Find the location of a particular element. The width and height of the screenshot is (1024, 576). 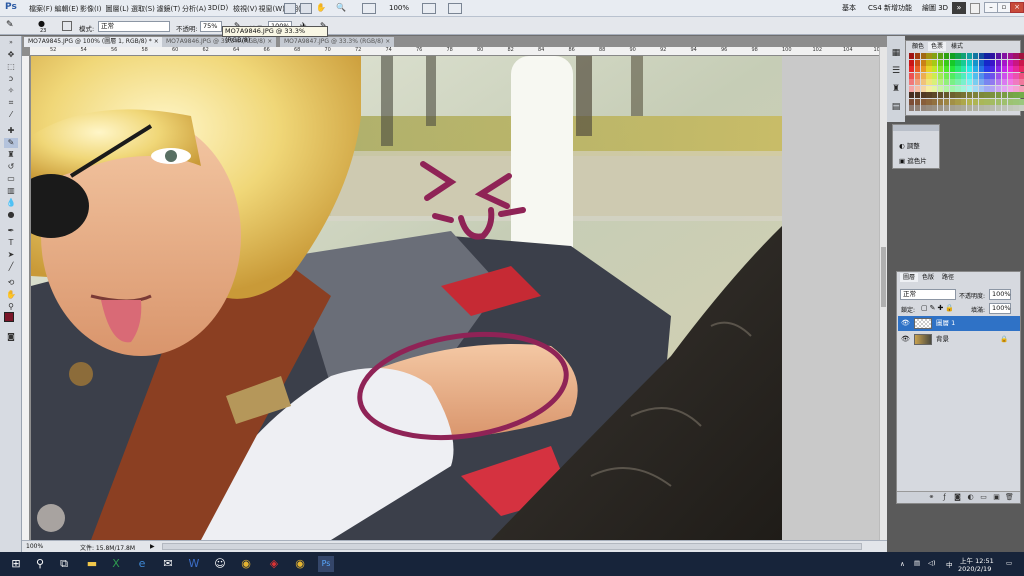

notification-icon: ▭ is located at coordinates (1009, 563).